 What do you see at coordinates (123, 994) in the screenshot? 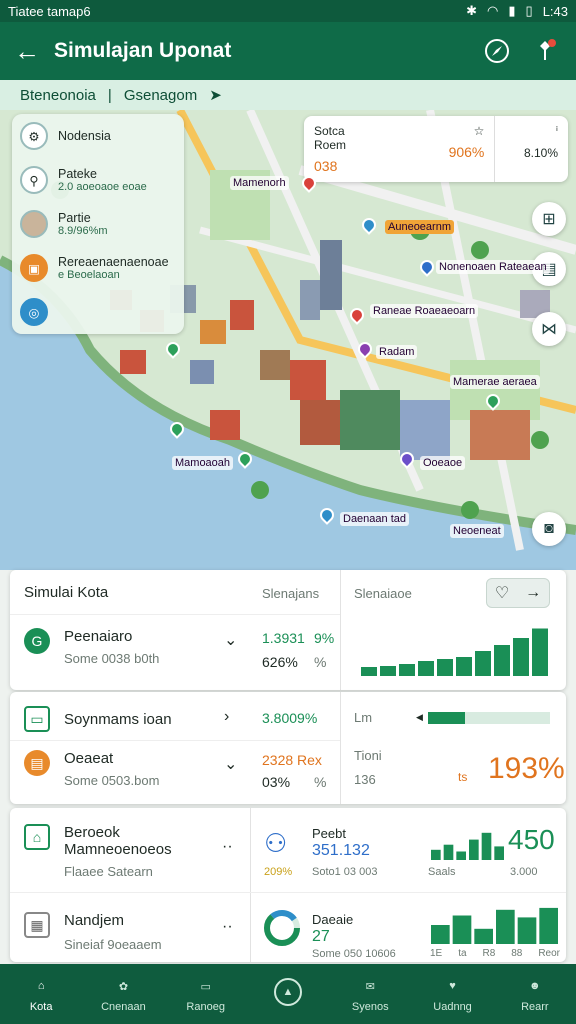
I see `tab-flower: ✿ Cnenaan` at bounding box center [123, 994].